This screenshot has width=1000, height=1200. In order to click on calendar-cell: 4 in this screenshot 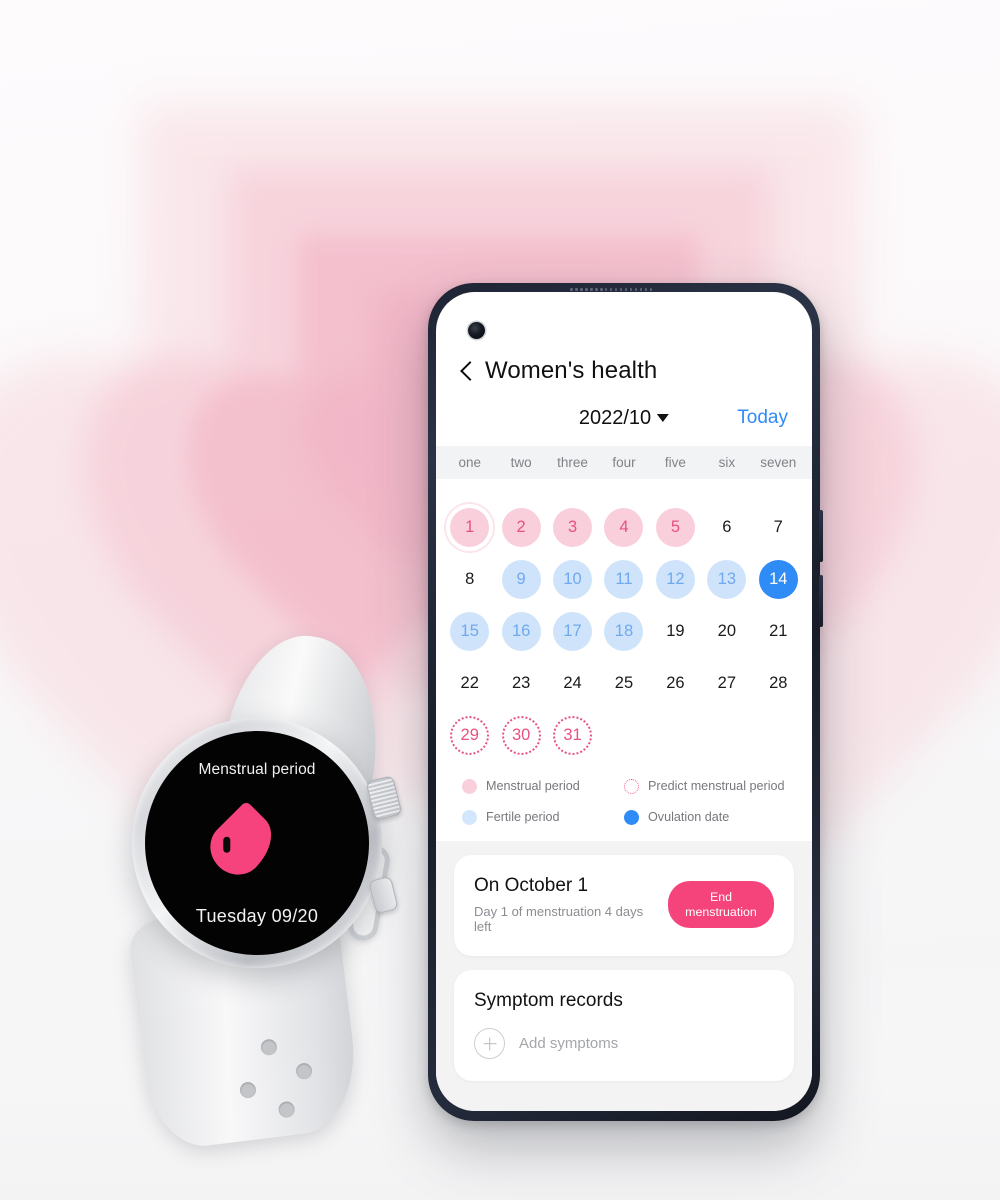, I will do `click(623, 527)`.